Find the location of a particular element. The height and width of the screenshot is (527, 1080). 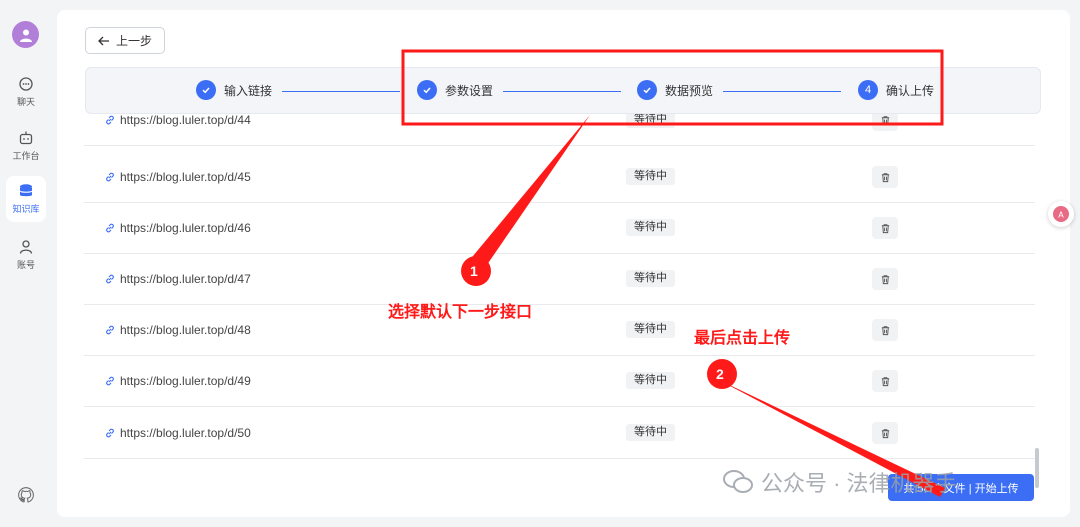

url-text: https://blog.luler.top/d/46 is located at coordinates (185, 228).